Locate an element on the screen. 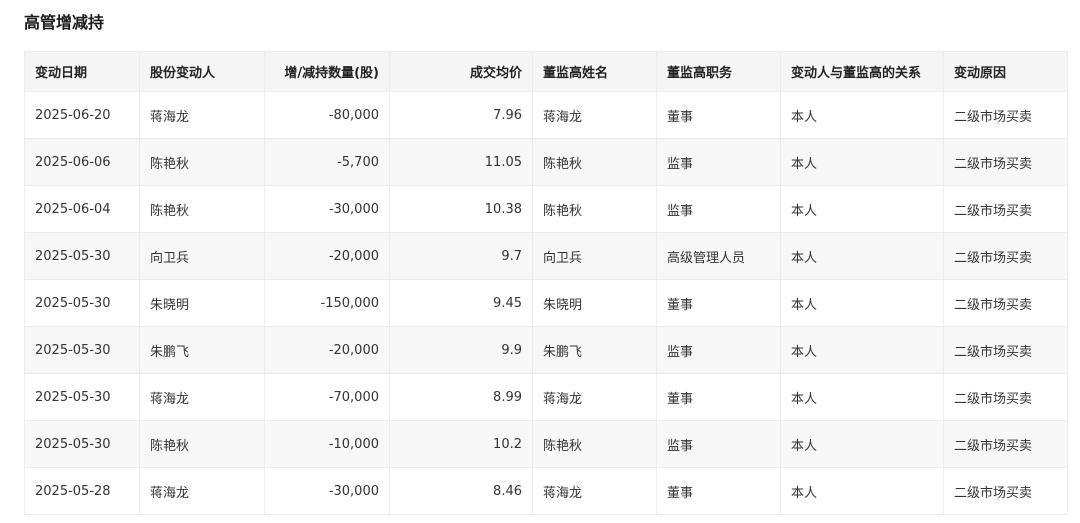 This screenshot has height=523, width=1080. table-row: 2025-05-30 朱晓明 -150,000 9.45 朱晓明 董事 本人 二级市场买卖 is located at coordinates (546, 303).